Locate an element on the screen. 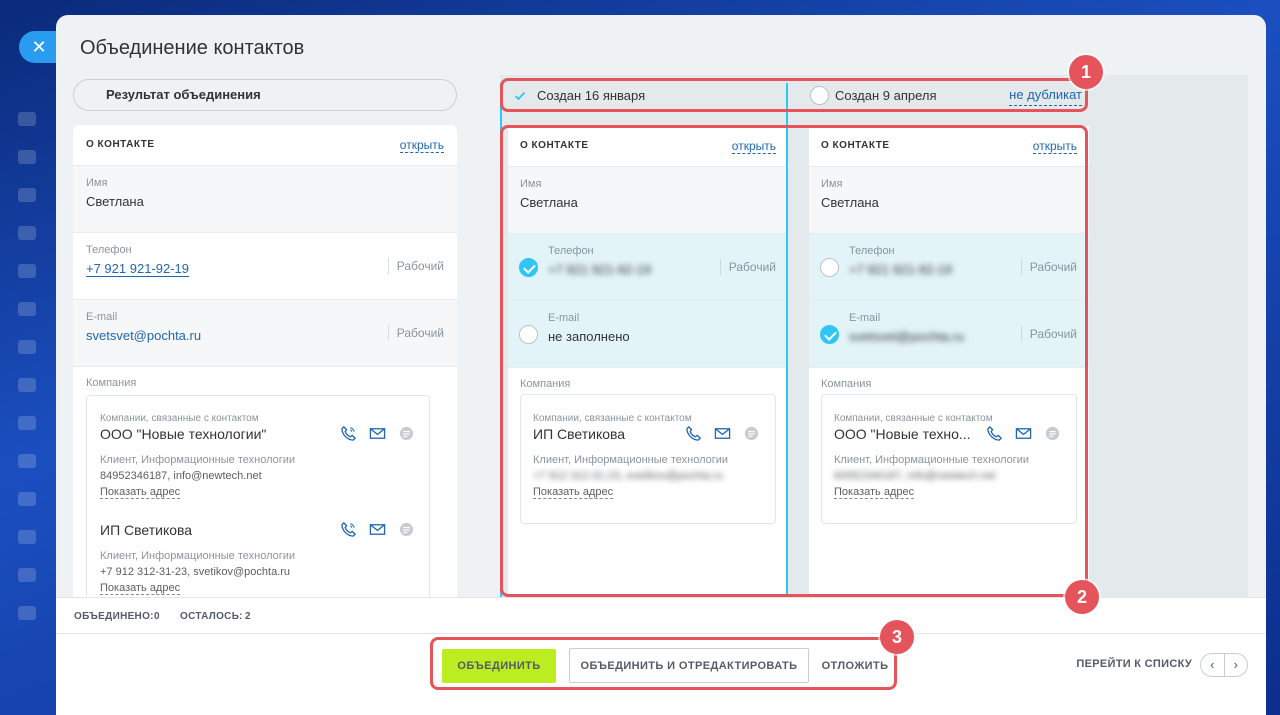 This screenshot has height=715, width=1280. phone-link: +7 921 921-92-19 is located at coordinates (138, 269).